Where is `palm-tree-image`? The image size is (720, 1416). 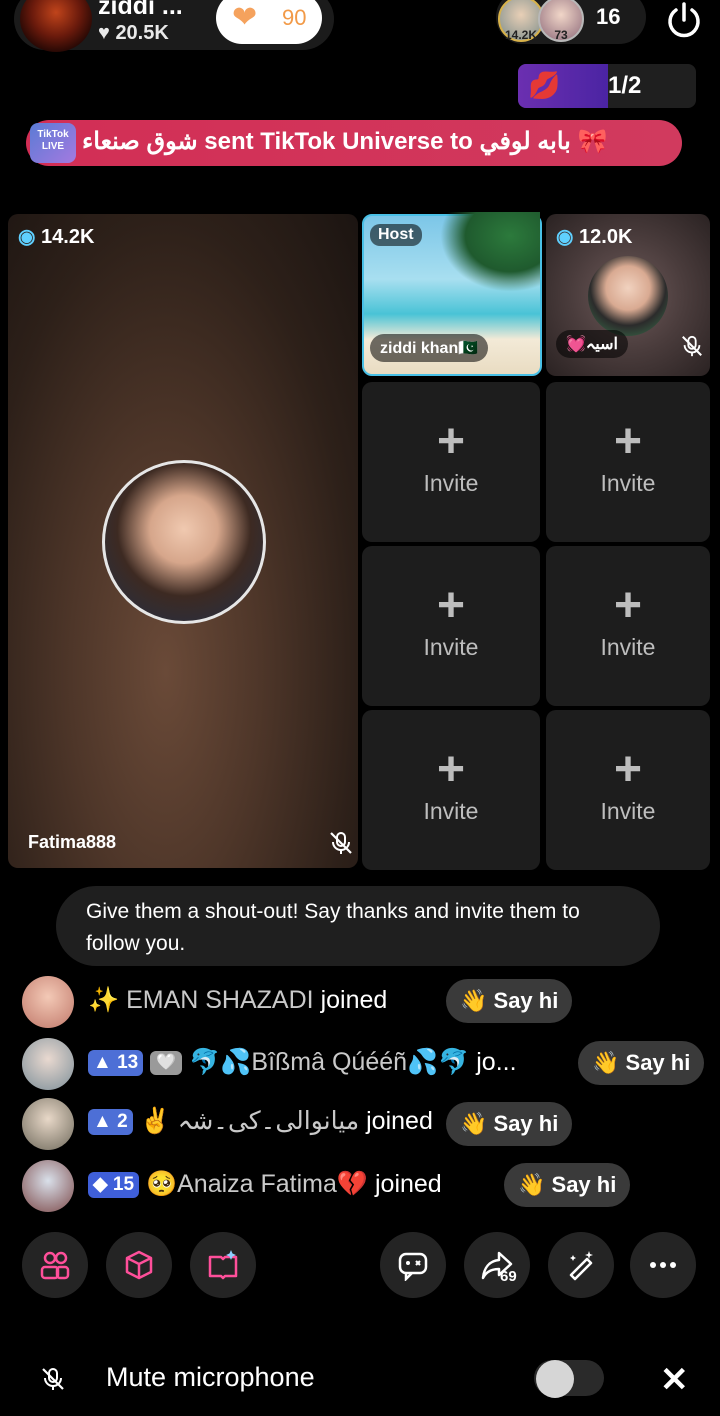
palm-tree-image is located at coordinates (490, 252).